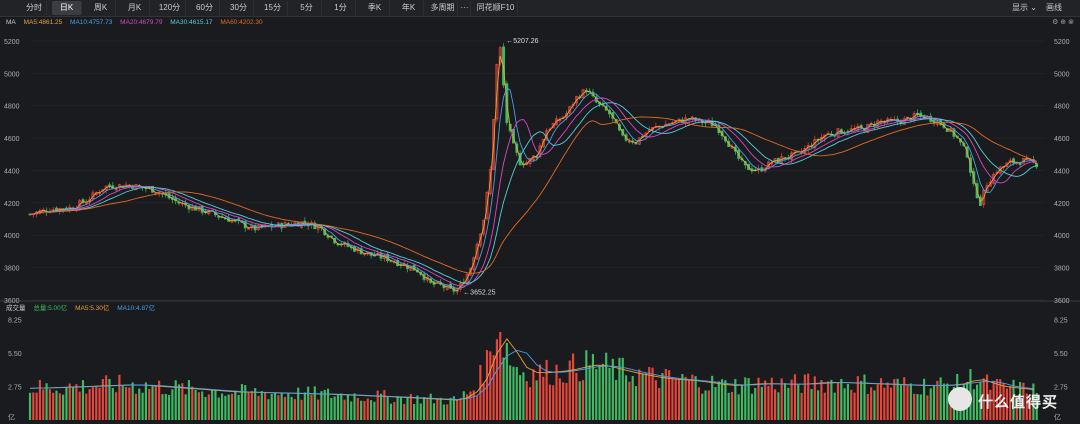  Describe the element at coordinates (1062, 171) in the screenshot. I see `price-tick-right: 4400` at that location.